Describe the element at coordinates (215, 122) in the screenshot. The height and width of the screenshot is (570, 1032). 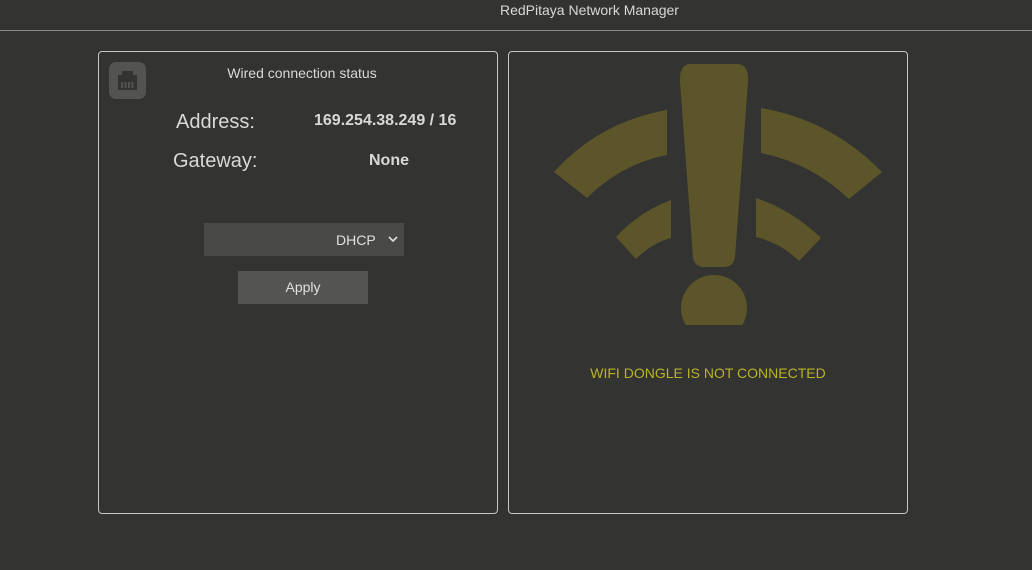
I see `address-label: Address:` at that location.